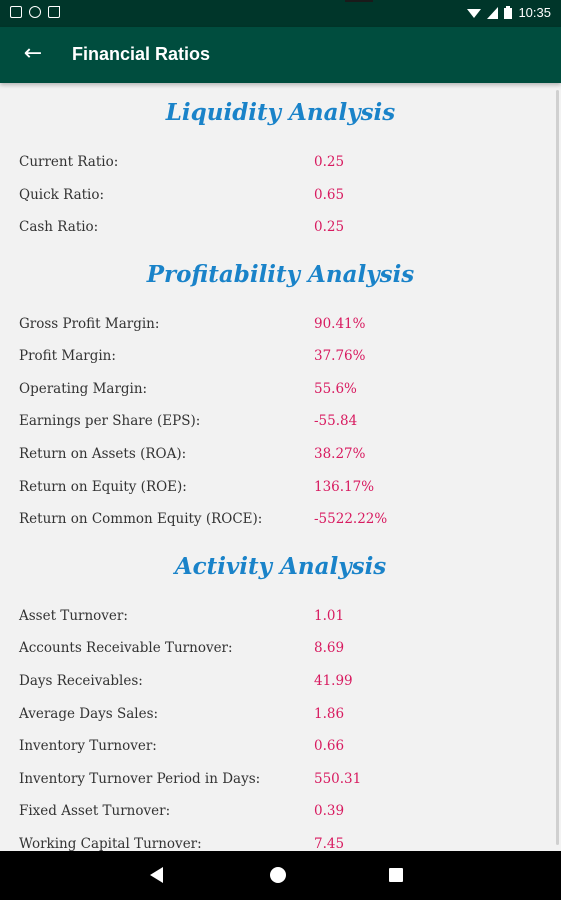 The height and width of the screenshot is (900, 561). I want to click on navigation-bar, so click(280, 875).